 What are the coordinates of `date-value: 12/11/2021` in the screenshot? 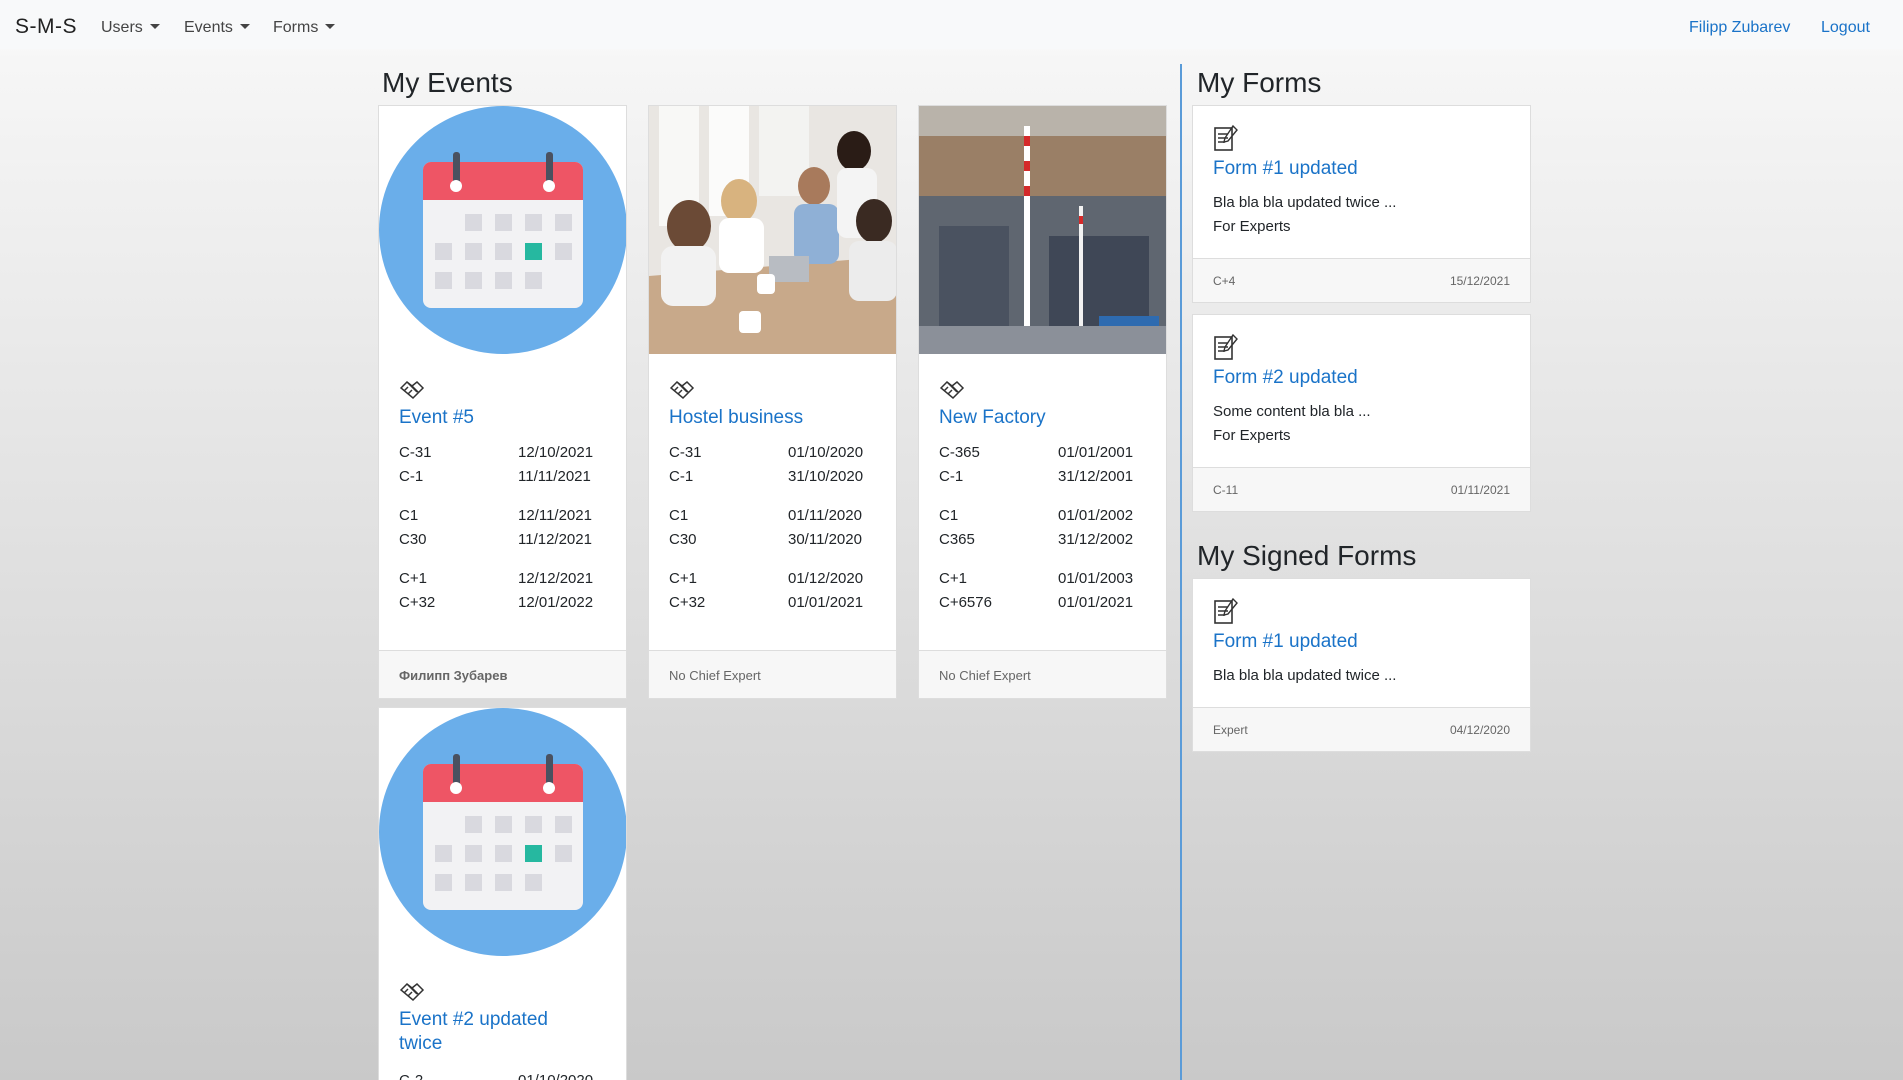 It's located at (555, 515).